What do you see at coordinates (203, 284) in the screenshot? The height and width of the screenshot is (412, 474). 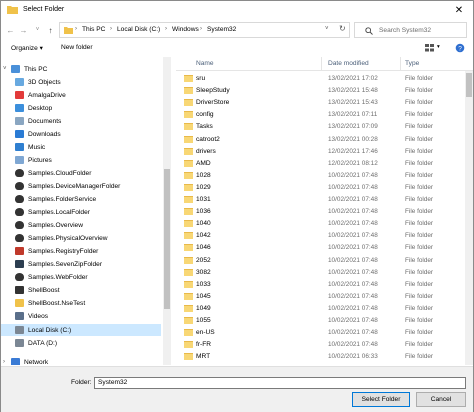 I see `file-name: 1033` at bounding box center [203, 284].